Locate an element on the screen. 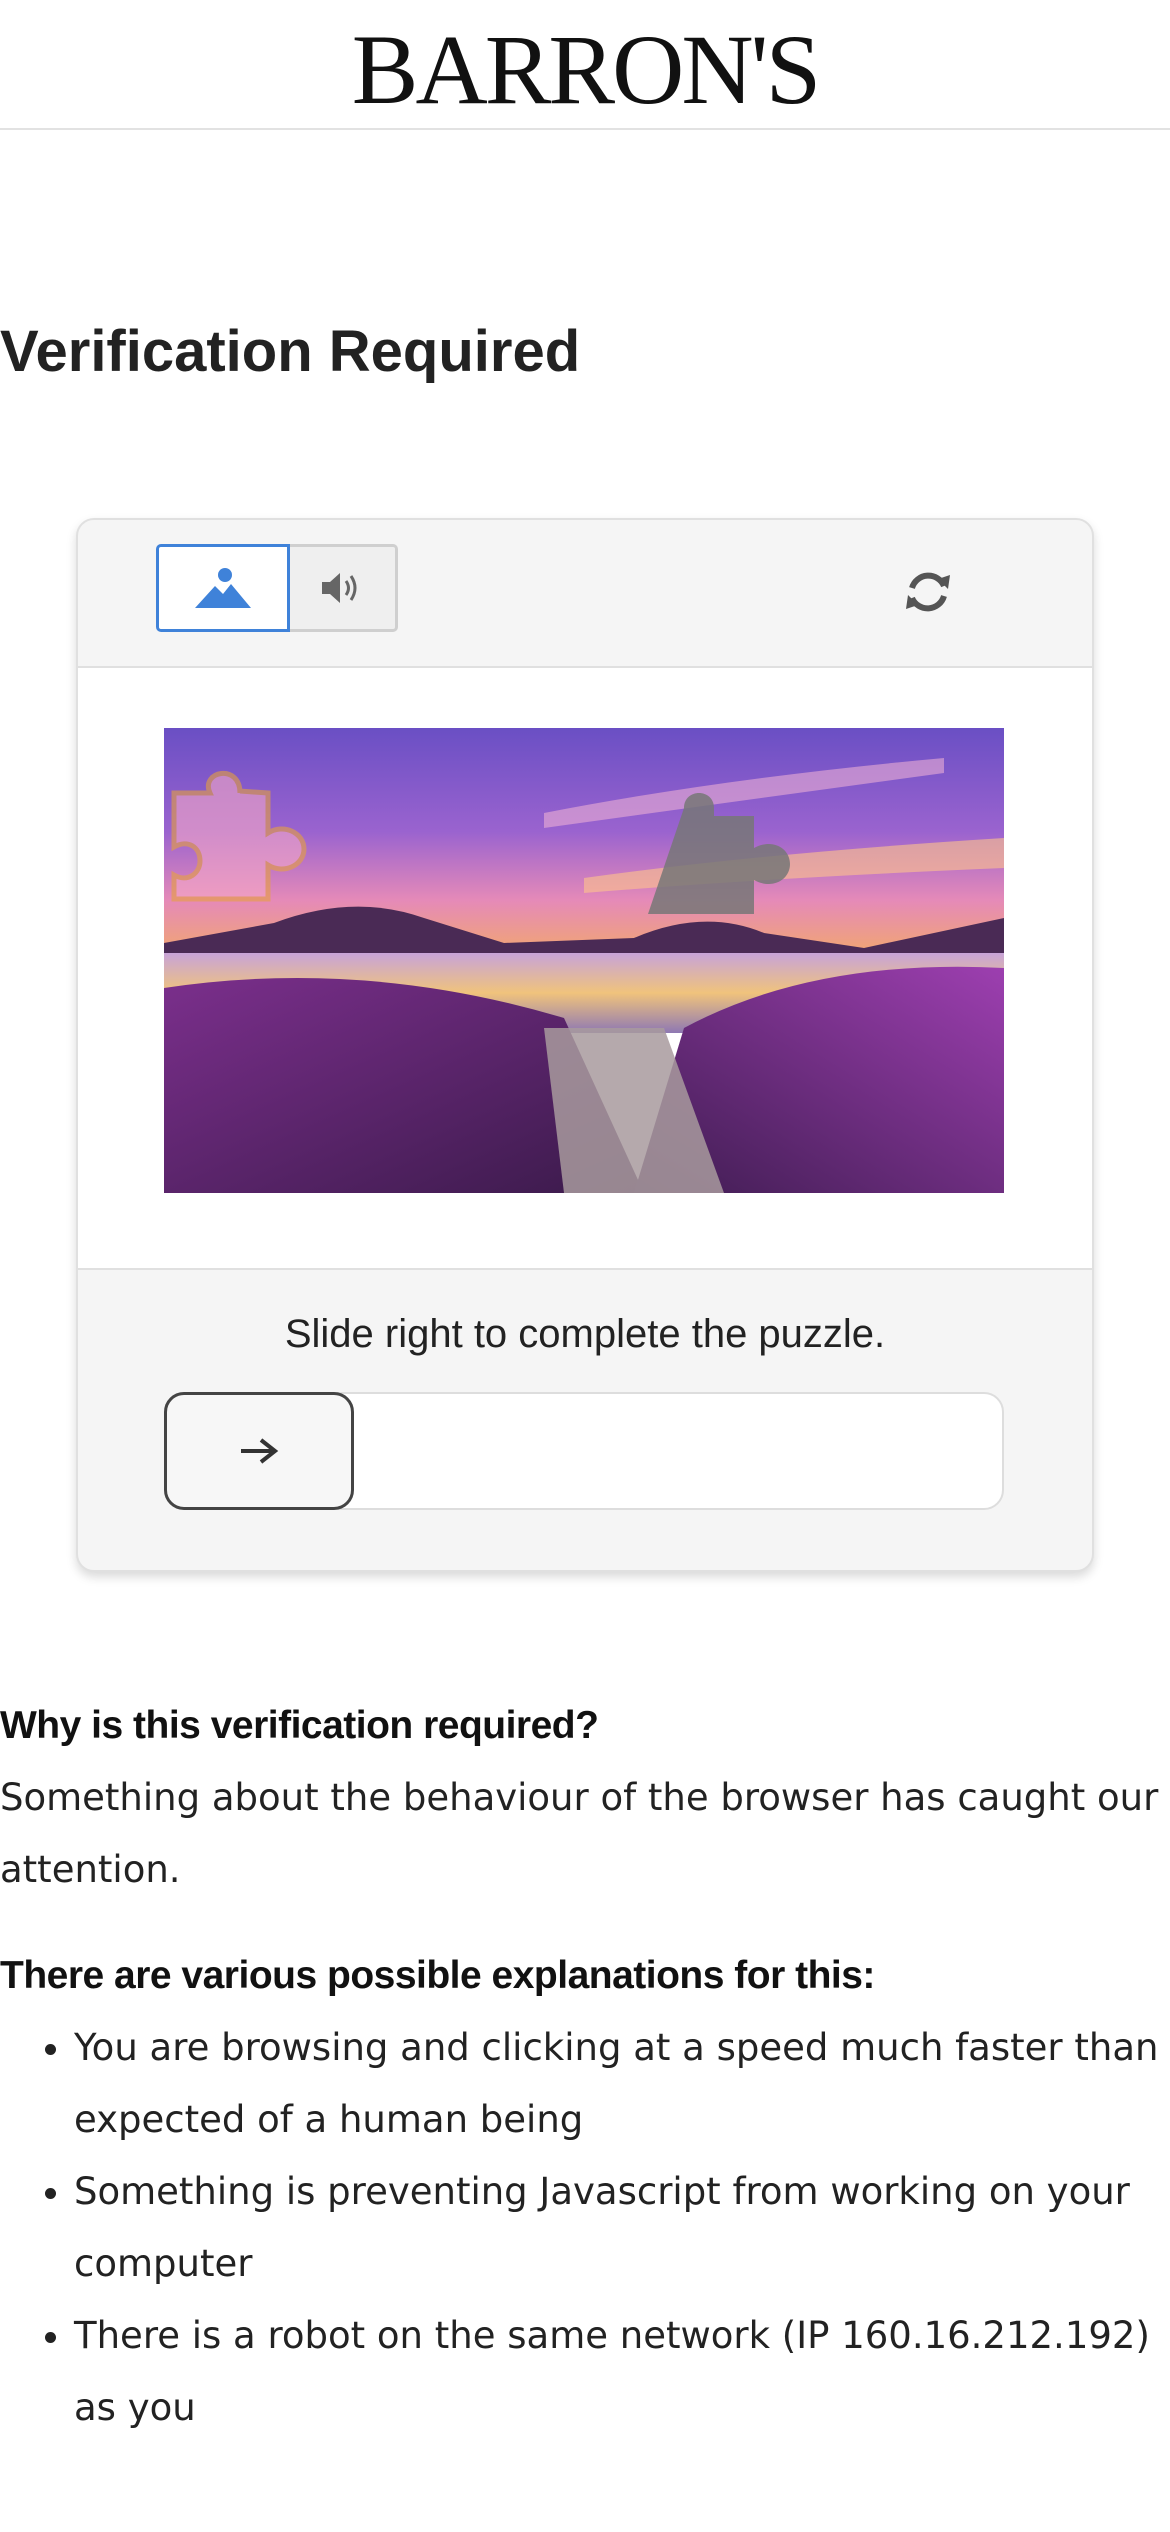 The height and width of the screenshot is (2532, 1170). page-title: Verification Required is located at coordinates (290, 351).